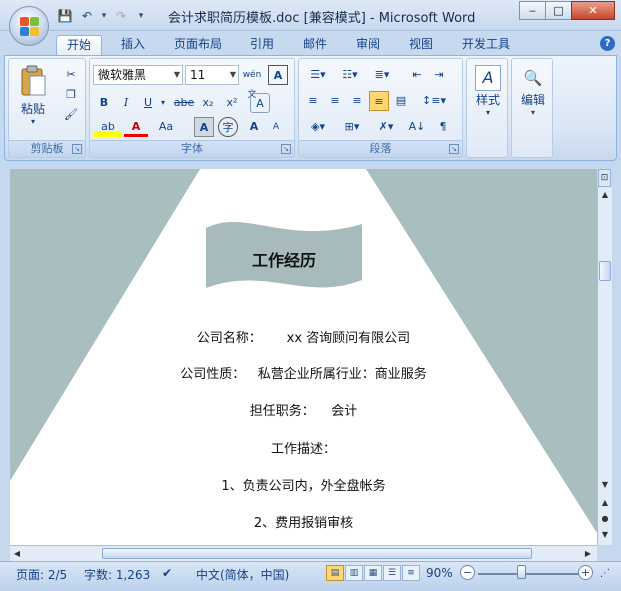 The image size is (621, 591). I want to click on font-group-label: 字体, so click(192, 148).